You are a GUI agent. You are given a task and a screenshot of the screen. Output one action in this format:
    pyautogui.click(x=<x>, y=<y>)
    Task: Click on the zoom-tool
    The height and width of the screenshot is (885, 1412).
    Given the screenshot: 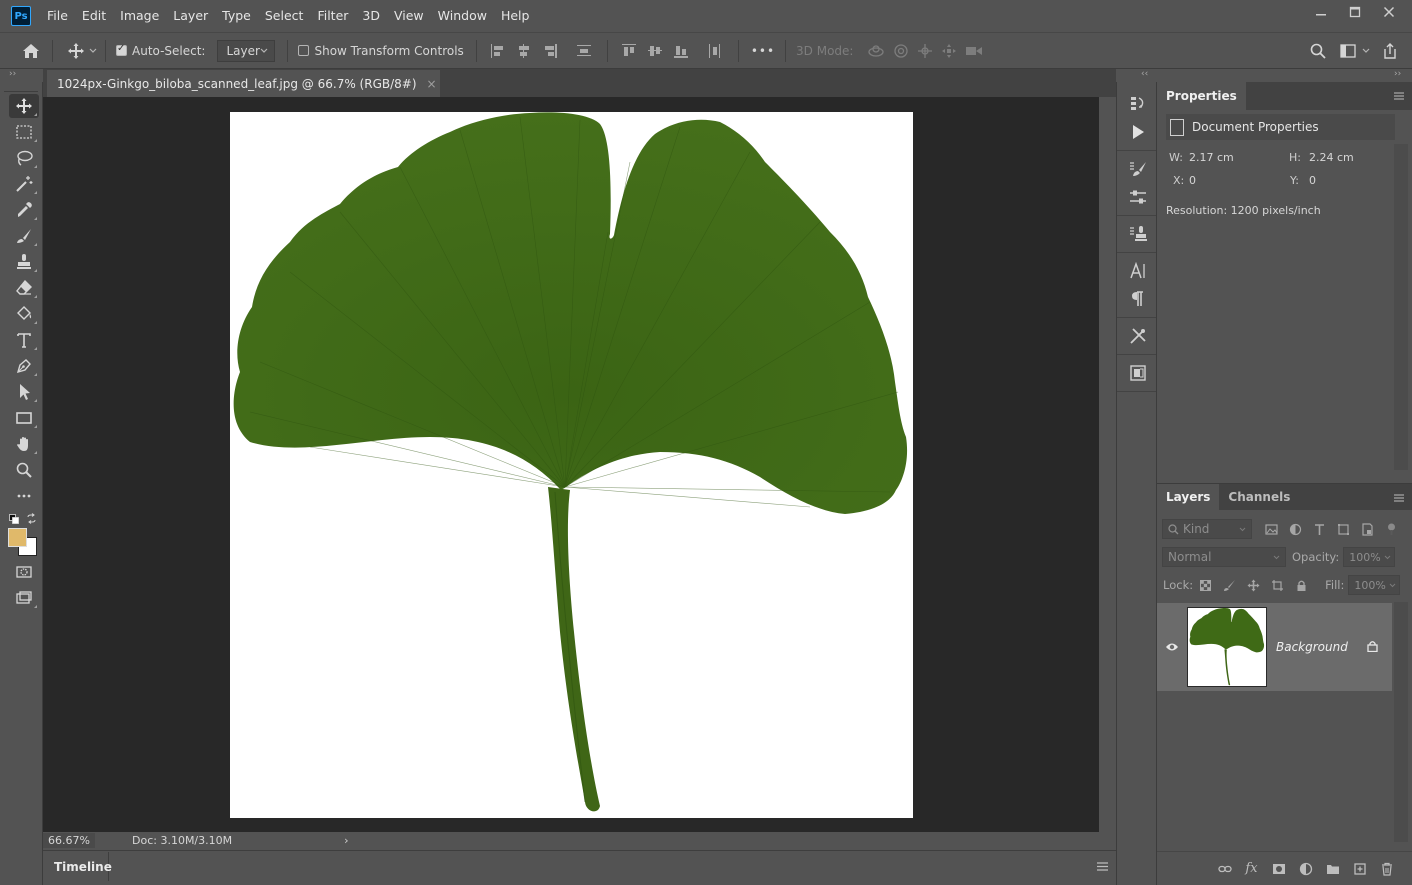 What is the action you would take?
    pyautogui.click(x=24, y=470)
    